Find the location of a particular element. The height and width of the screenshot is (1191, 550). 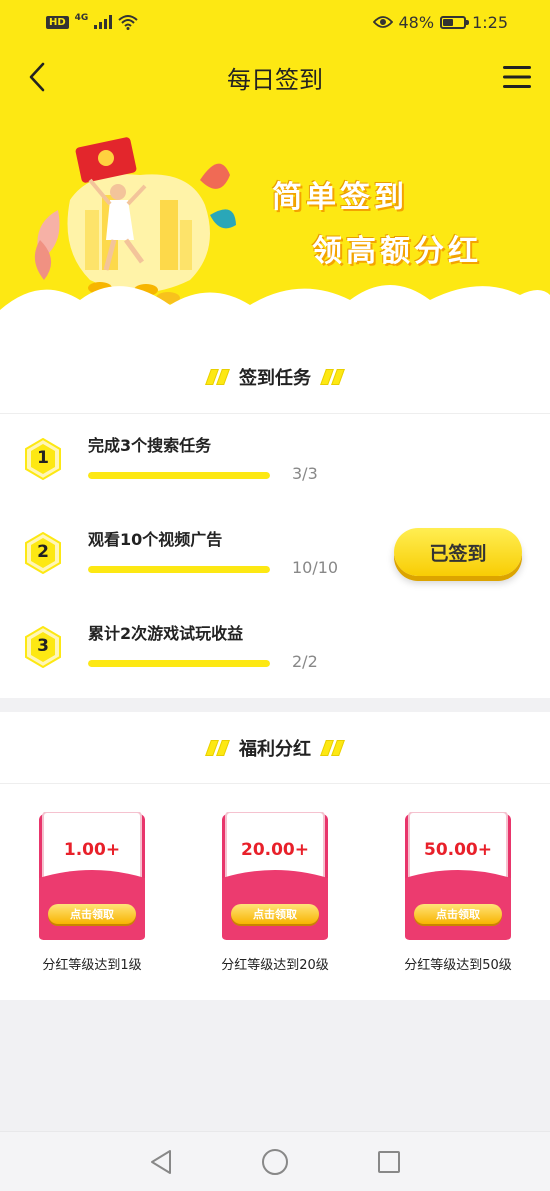

status-bar: HD 4G 48% 1:25 is located at coordinates (275, 22).